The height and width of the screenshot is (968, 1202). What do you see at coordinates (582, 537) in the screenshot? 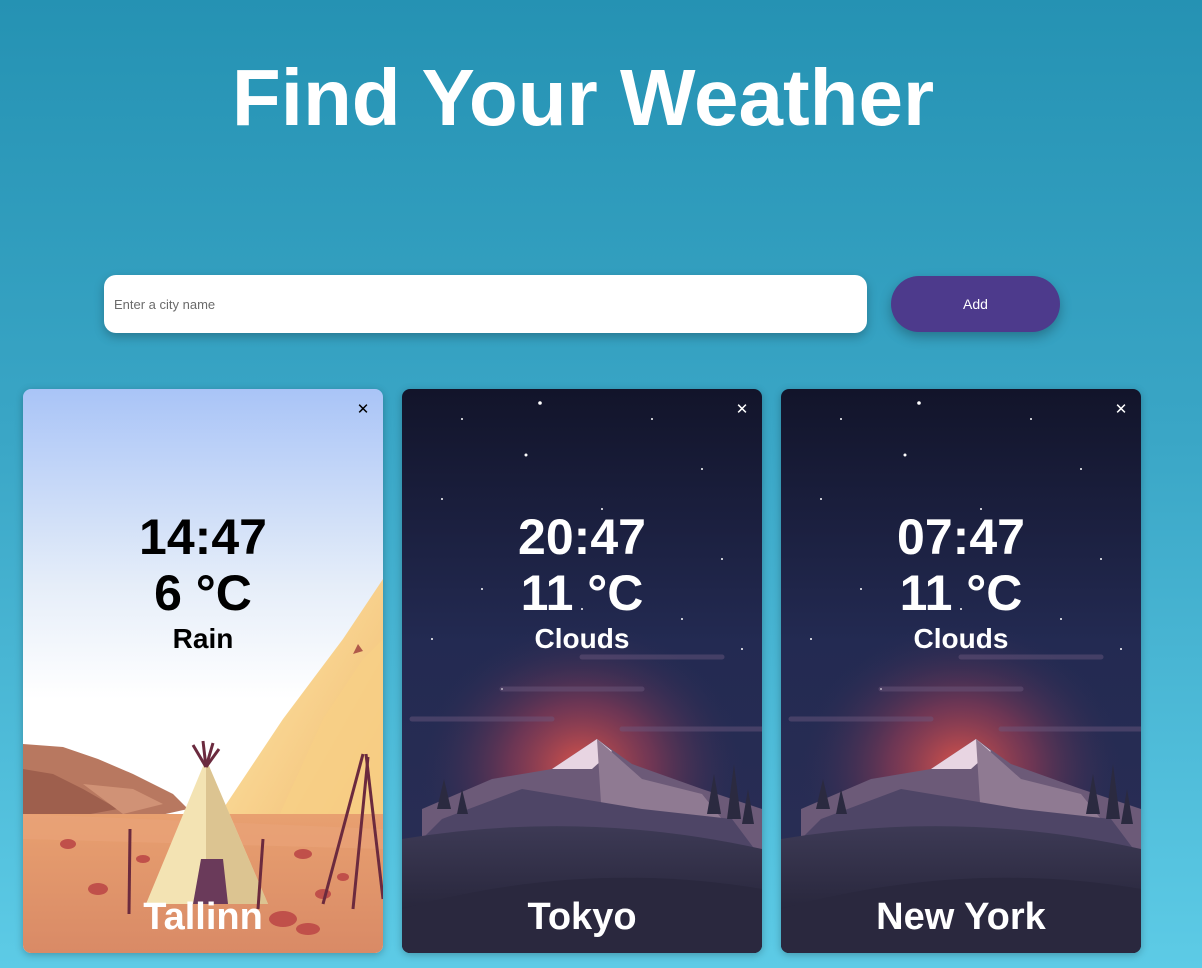
I see `card-time: 20:47` at bounding box center [582, 537].